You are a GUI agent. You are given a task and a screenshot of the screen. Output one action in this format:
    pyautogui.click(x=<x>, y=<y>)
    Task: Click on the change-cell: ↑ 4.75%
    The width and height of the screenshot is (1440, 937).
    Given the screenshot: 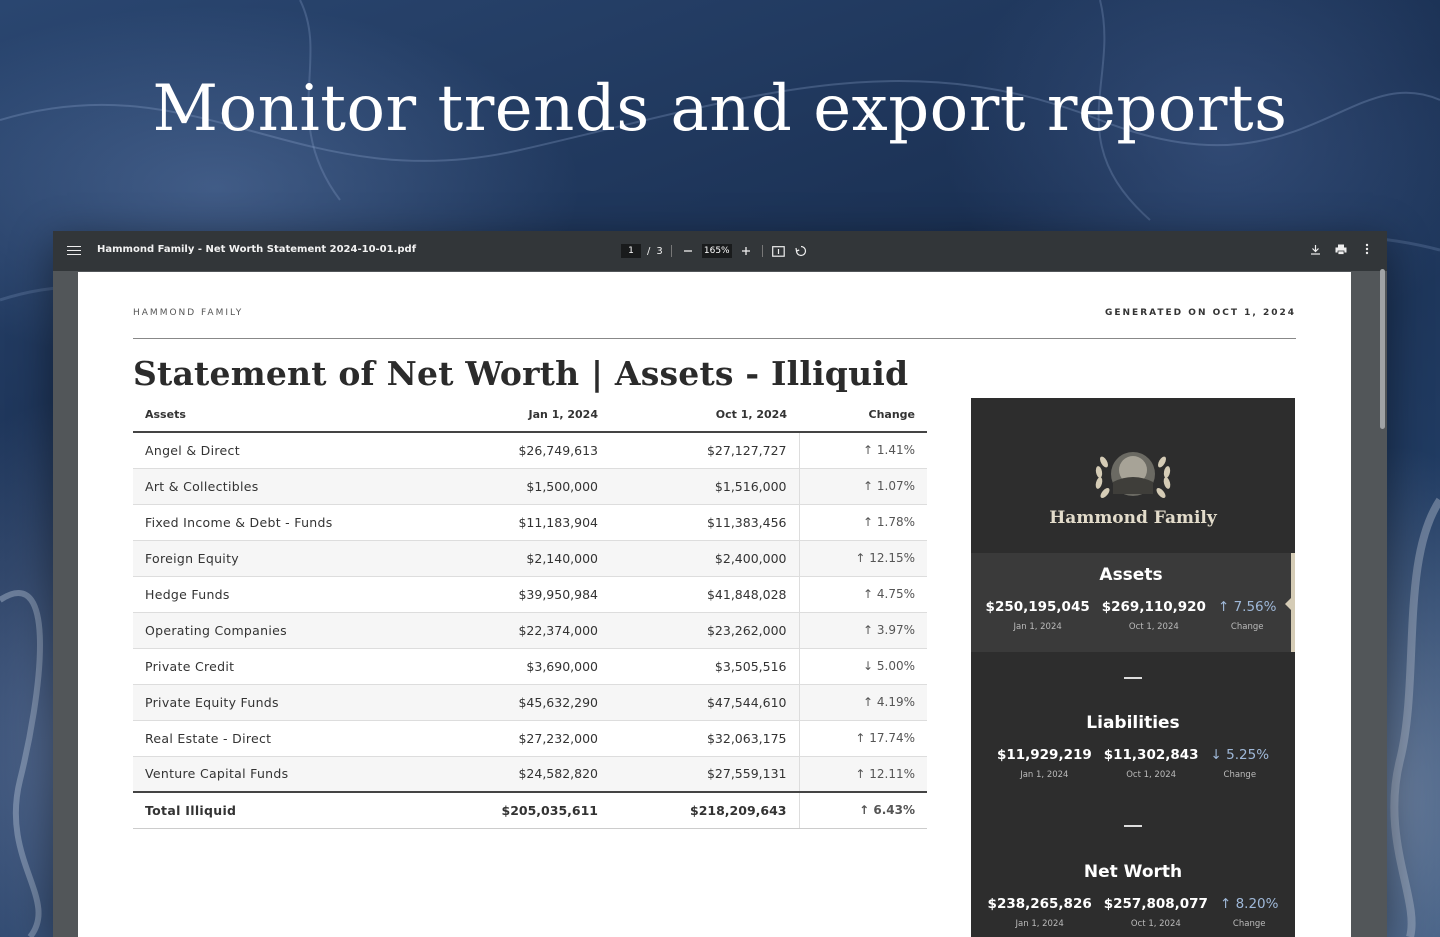 What is the action you would take?
    pyautogui.click(x=862, y=594)
    